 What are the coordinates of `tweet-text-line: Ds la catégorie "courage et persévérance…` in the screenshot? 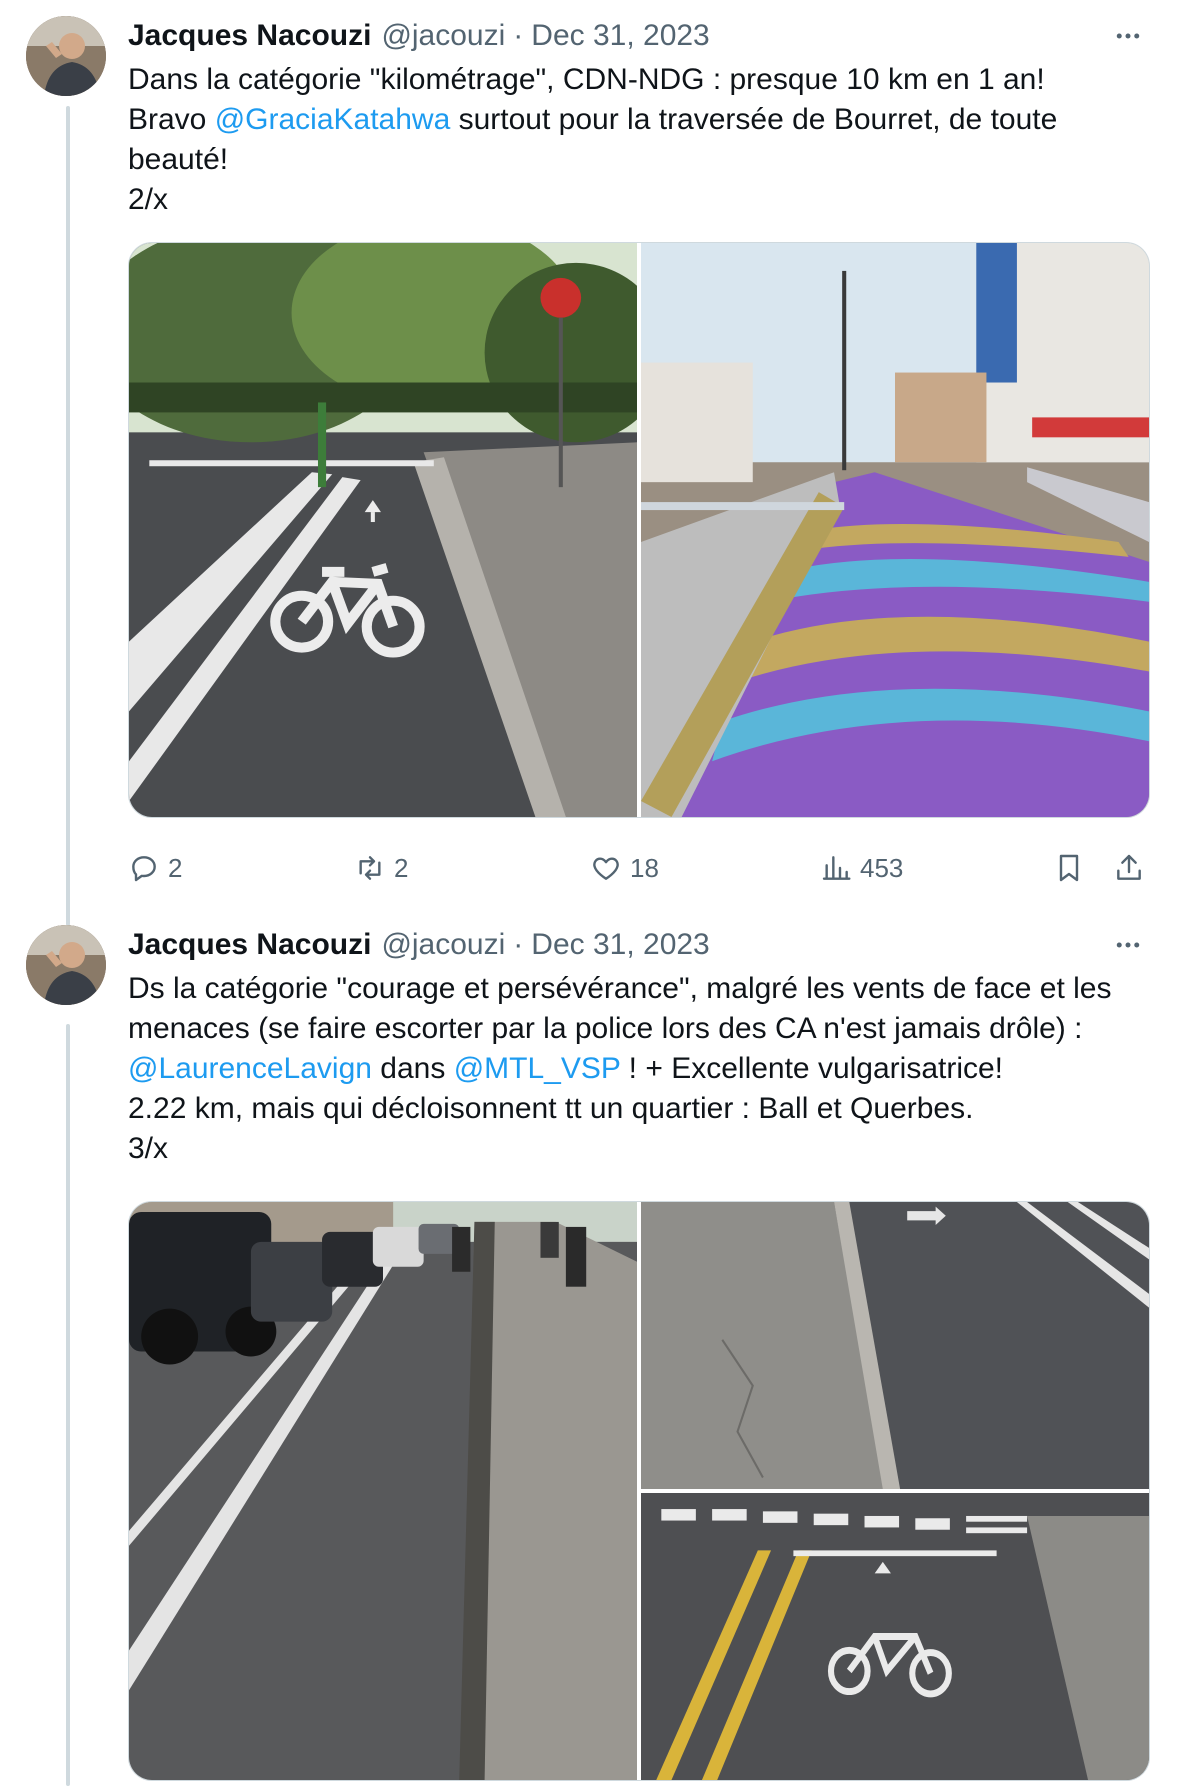 It's located at (638, 989).